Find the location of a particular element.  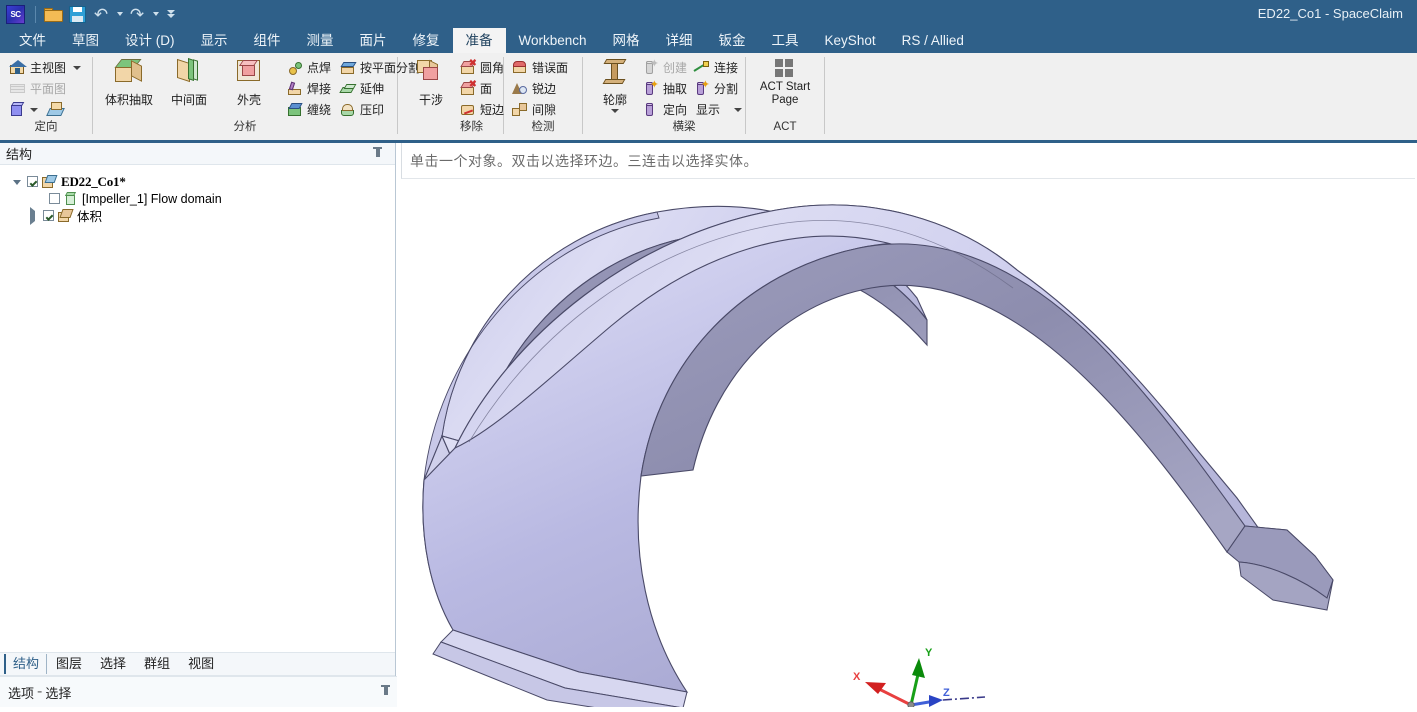

tree-item-volume: 体积 is located at coordinates (197, 215).